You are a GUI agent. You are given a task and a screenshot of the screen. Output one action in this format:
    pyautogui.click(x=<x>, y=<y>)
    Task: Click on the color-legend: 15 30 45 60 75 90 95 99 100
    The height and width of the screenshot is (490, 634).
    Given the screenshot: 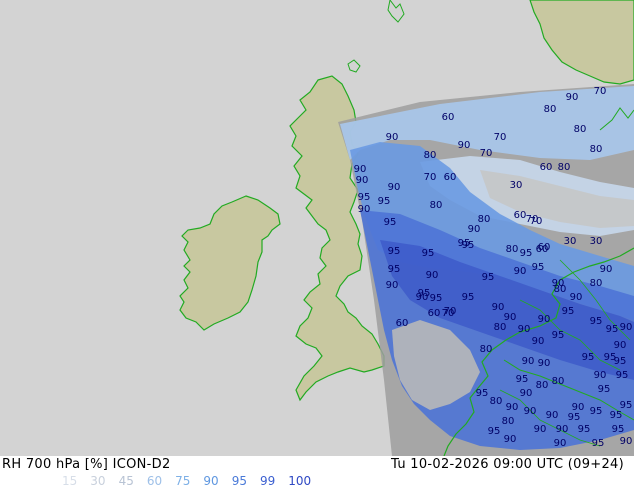 What is the action you would take?
    pyautogui.click(x=193, y=481)
    